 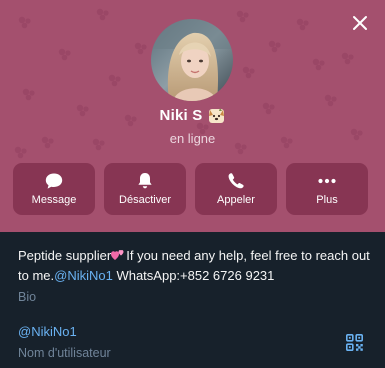 I want to click on bell-icon, so click(x=145, y=181).